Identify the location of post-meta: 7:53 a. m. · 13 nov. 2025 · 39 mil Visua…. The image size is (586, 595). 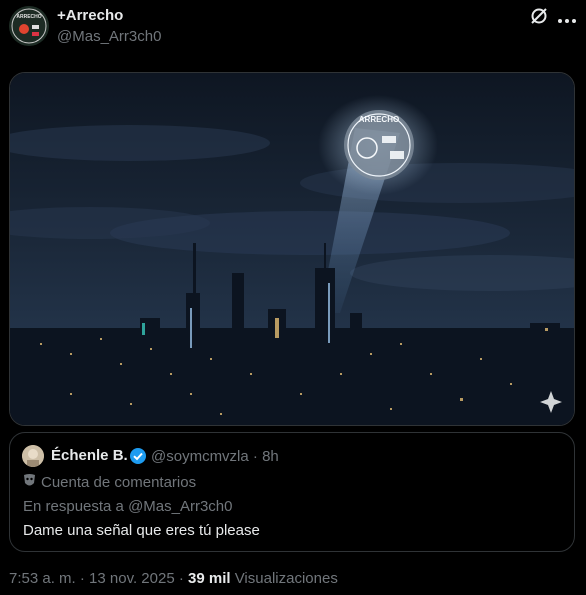
(173, 578).